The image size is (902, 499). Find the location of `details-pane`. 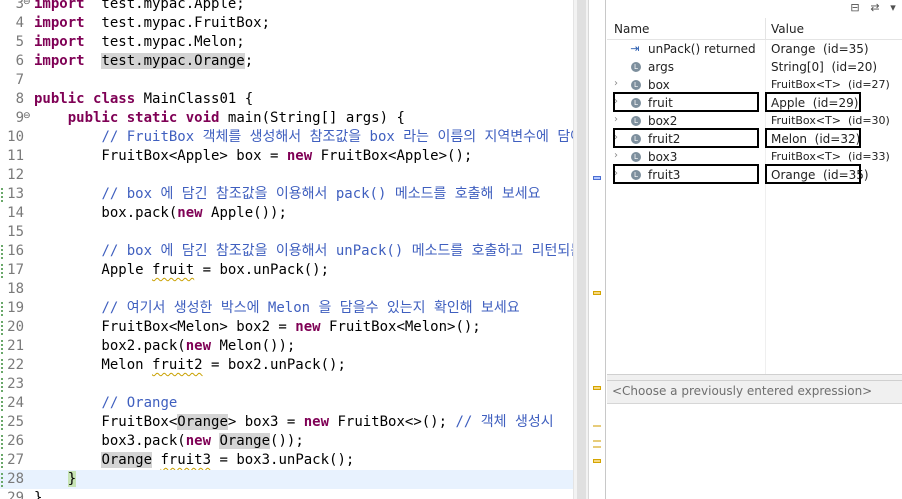

details-pane is located at coordinates (754, 451).